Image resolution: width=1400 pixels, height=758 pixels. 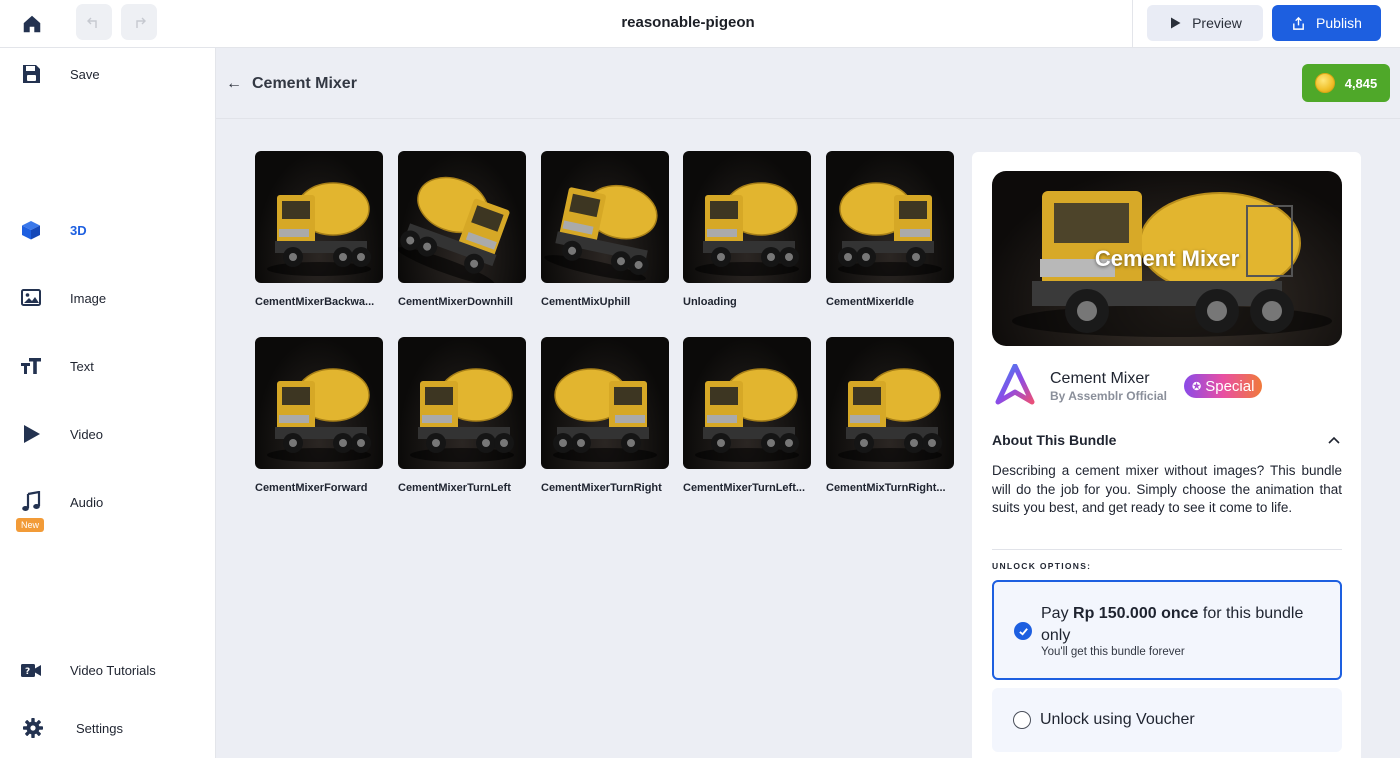 What do you see at coordinates (87, 434) in the screenshot?
I see `sidebar-item-label: Video` at bounding box center [87, 434].